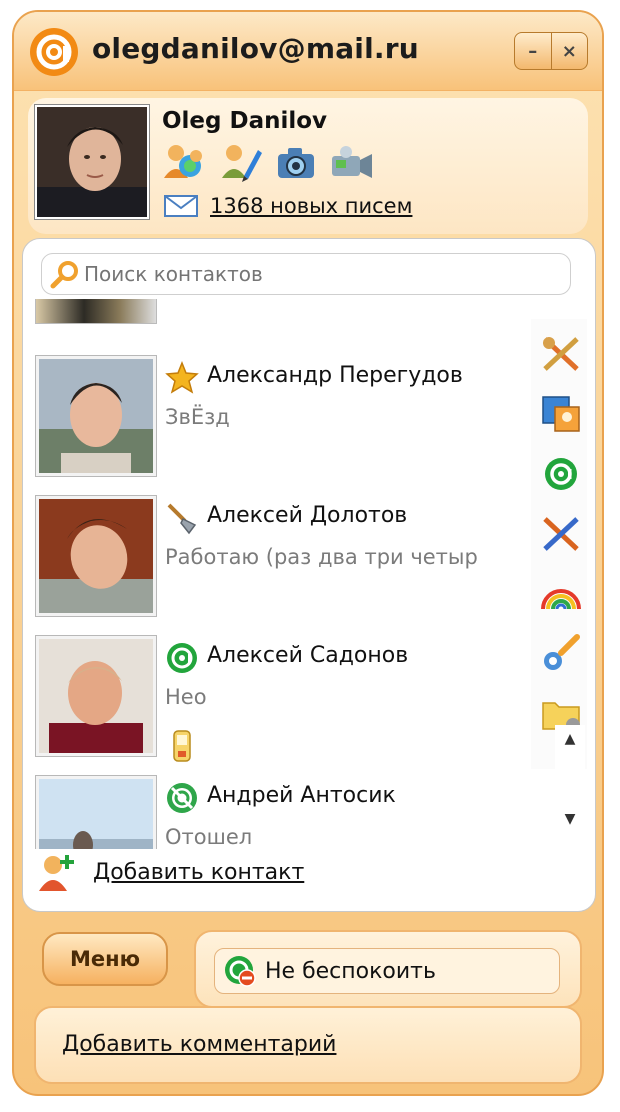  Describe the element at coordinates (245, 121) in the screenshot. I see `user-name: Oleg Danilov` at that location.